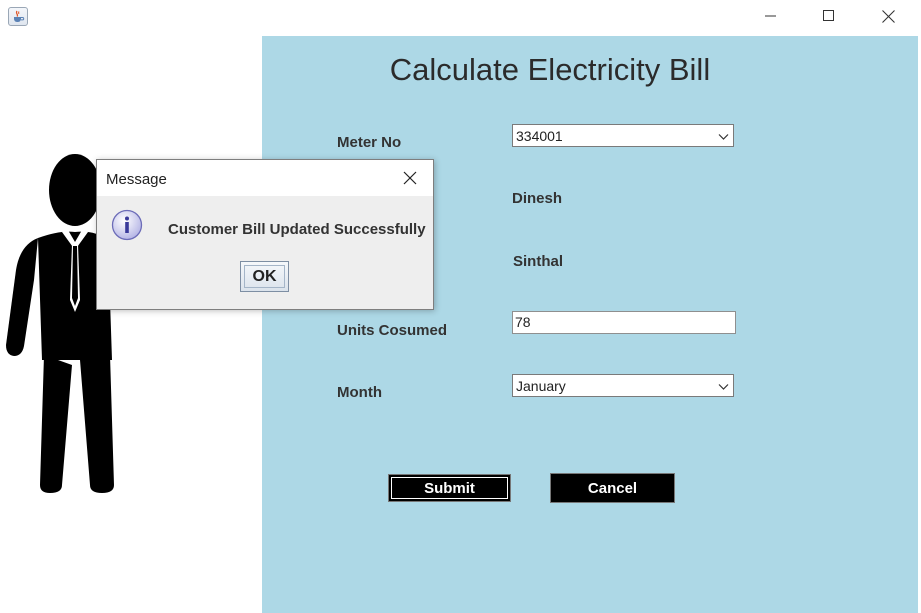 This screenshot has width=921, height=613. I want to click on java-cup-icon, so click(18, 16).